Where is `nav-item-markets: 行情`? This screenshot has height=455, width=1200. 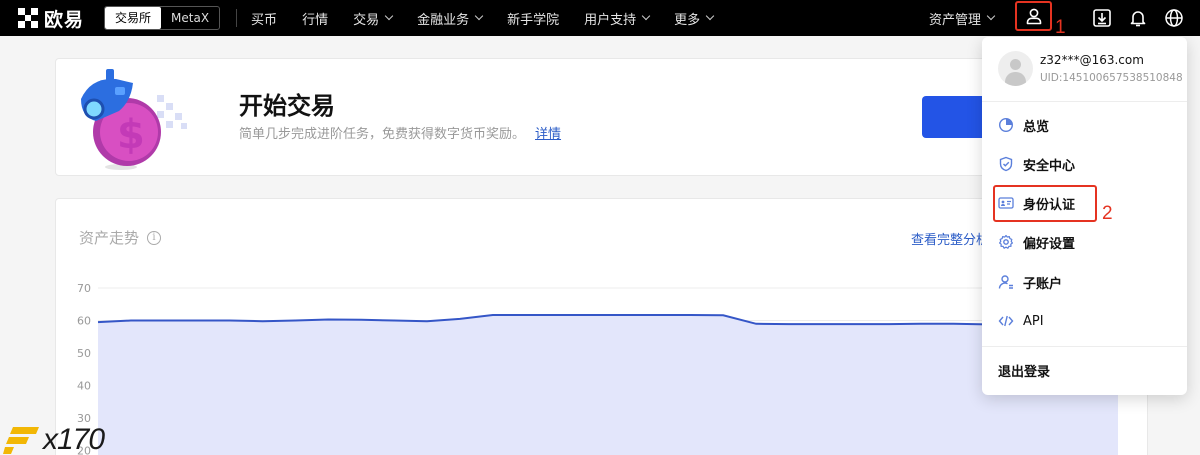
nav-item-markets: 行情 is located at coordinates (315, 18).